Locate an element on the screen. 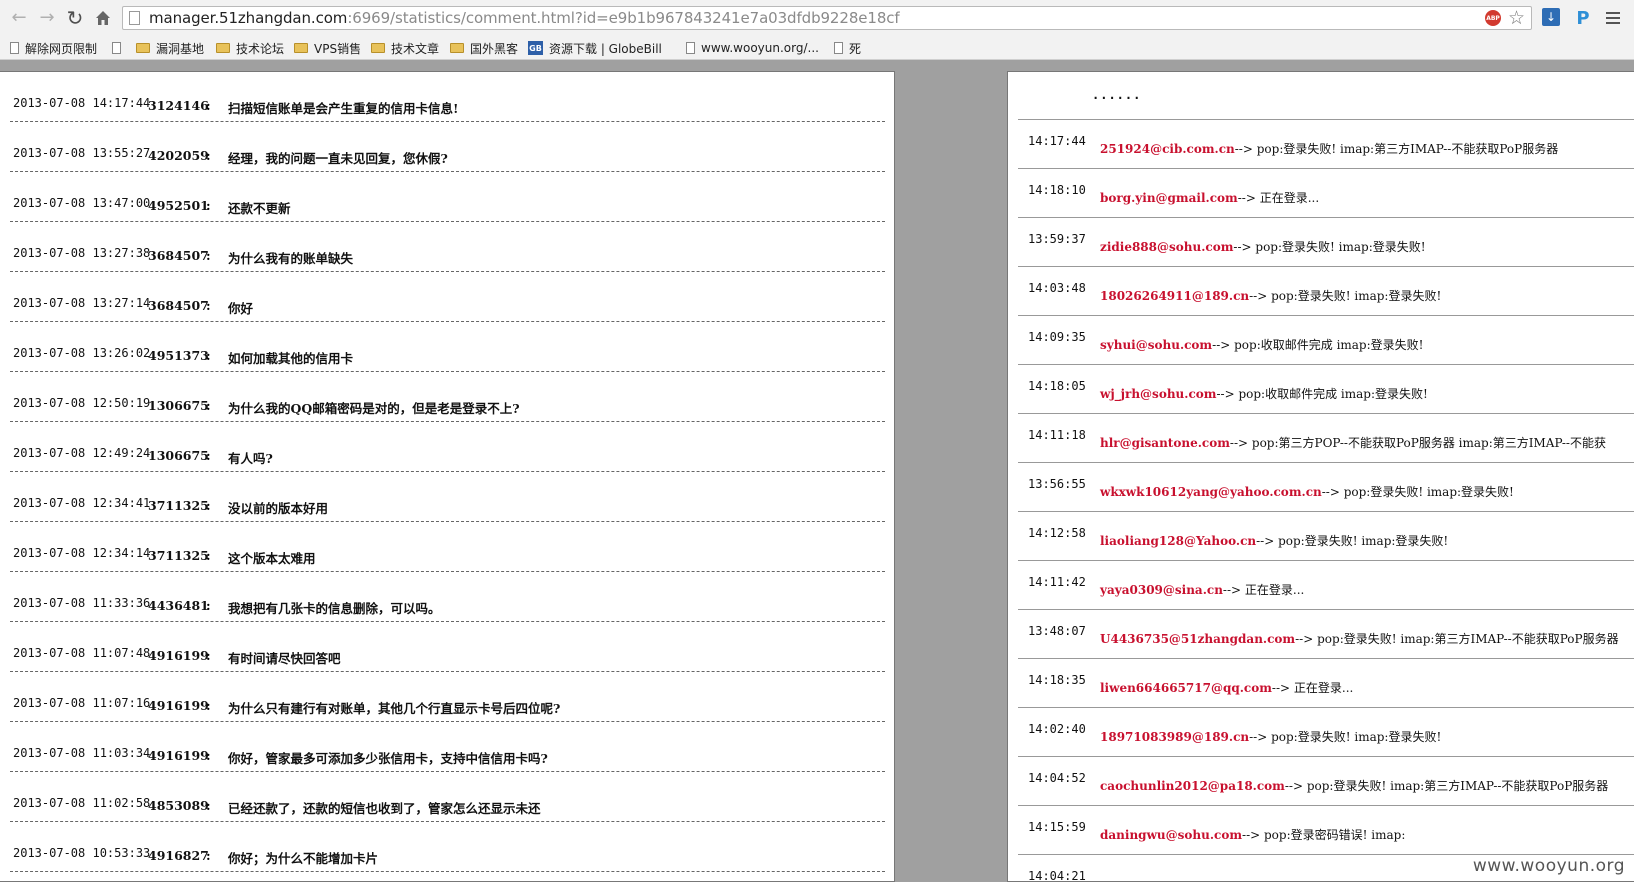 Image resolution: width=1634 pixels, height=882 pixels. comment-row: 2013-07-08 13:27:14 3684507: 你好 is located at coordinates (447, 297).